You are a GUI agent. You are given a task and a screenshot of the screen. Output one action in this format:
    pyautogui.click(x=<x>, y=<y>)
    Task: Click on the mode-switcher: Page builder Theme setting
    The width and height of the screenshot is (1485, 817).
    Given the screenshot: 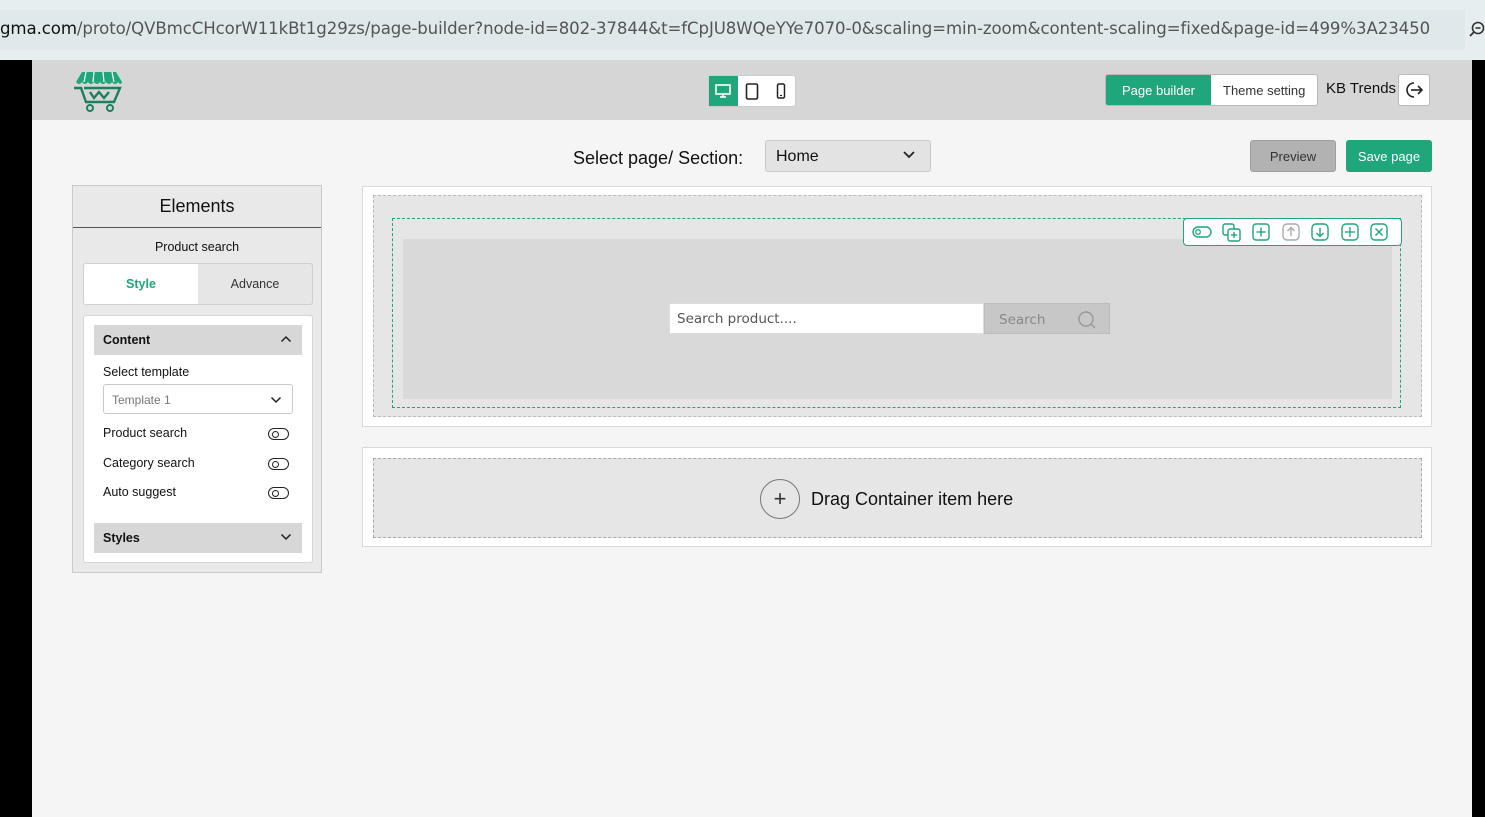 What is the action you would take?
    pyautogui.click(x=1212, y=90)
    